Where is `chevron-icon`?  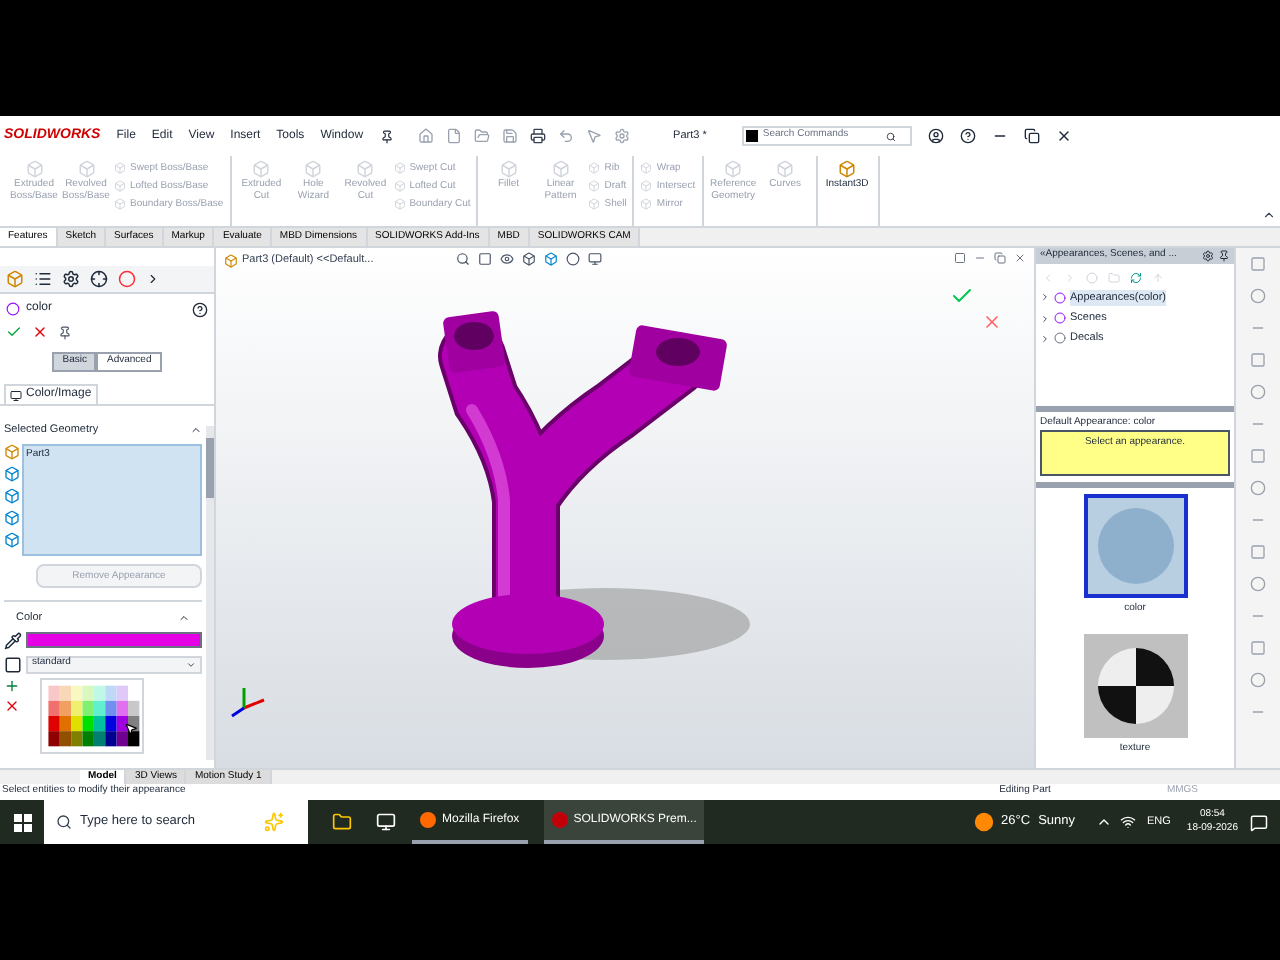
chevron-icon is located at coordinates (1103, 822).